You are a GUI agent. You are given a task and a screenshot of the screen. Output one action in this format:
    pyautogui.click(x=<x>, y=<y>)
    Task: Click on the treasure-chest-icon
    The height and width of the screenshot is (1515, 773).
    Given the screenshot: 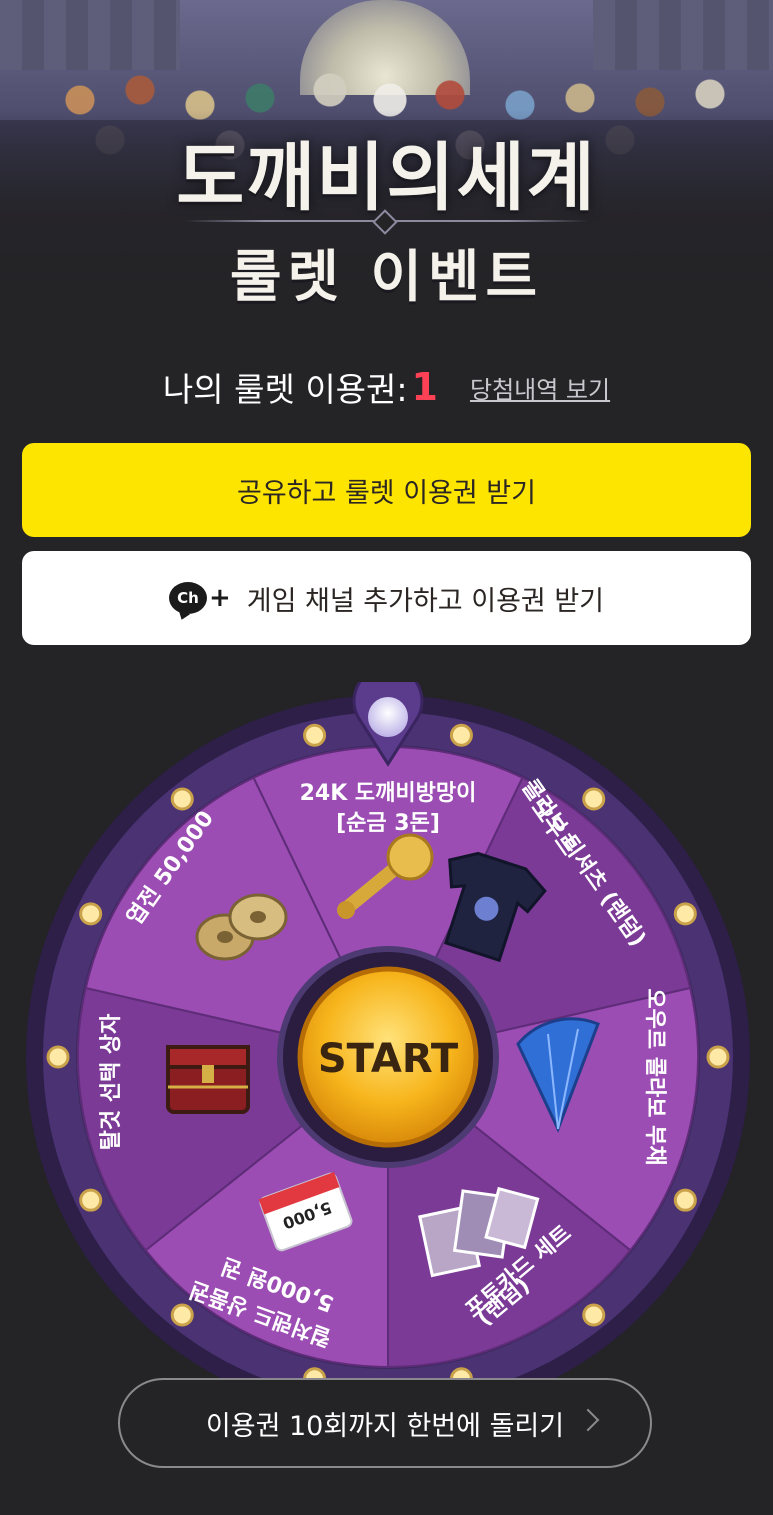 What is the action you would take?
    pyautogui.click(x=208, y=1079)
    